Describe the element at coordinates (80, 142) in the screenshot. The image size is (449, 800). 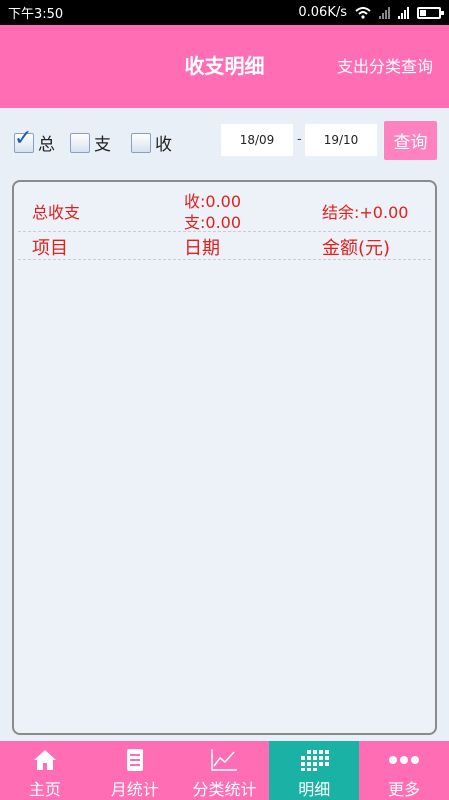
I see `checkbox-box-expense` at that location.